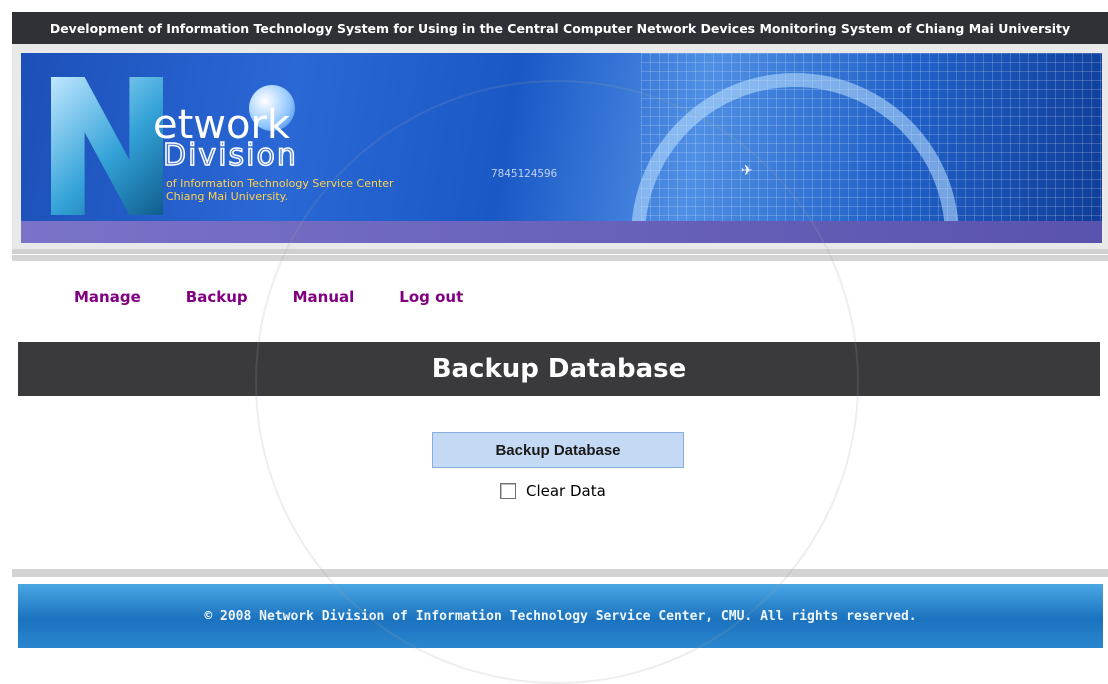 This screenshot has width=1108, height=684. What do you see at coordinates (230, 155) in the screenshot?
I see `logo-division-text: Division` at bounding box center [230, 155].